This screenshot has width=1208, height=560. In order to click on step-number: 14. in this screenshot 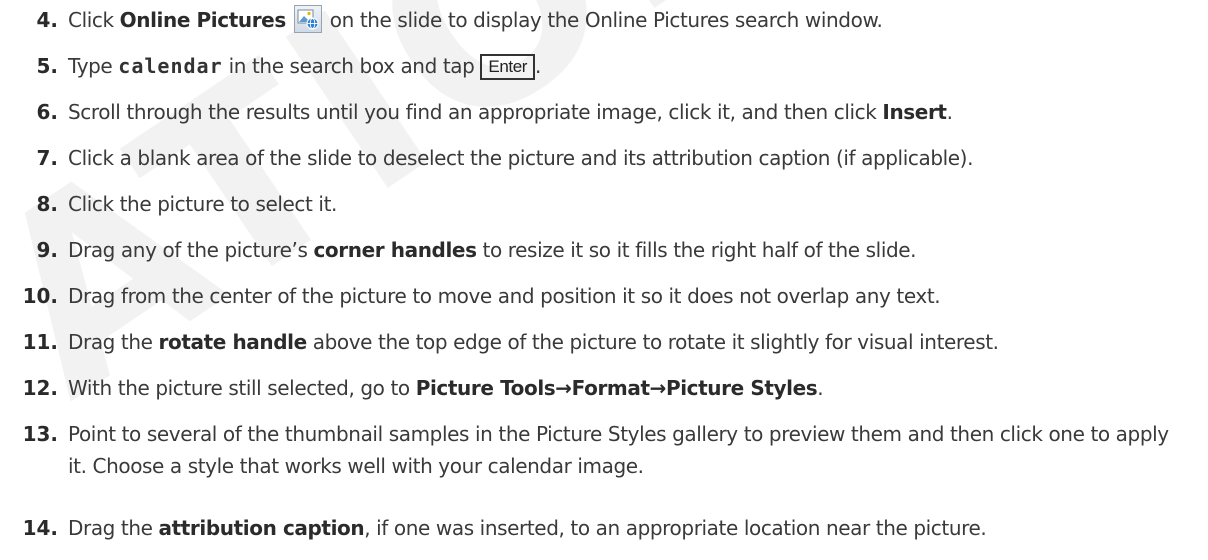, I will do `click(40, 528)`.